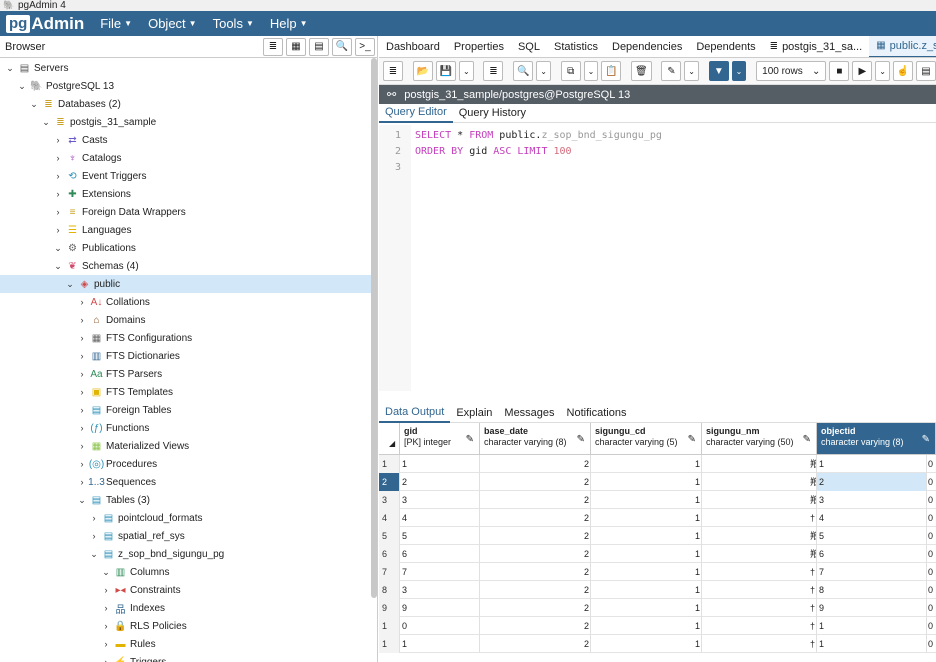  I want to click on tree-node: › ✚ Extensions, so click(188, 194).